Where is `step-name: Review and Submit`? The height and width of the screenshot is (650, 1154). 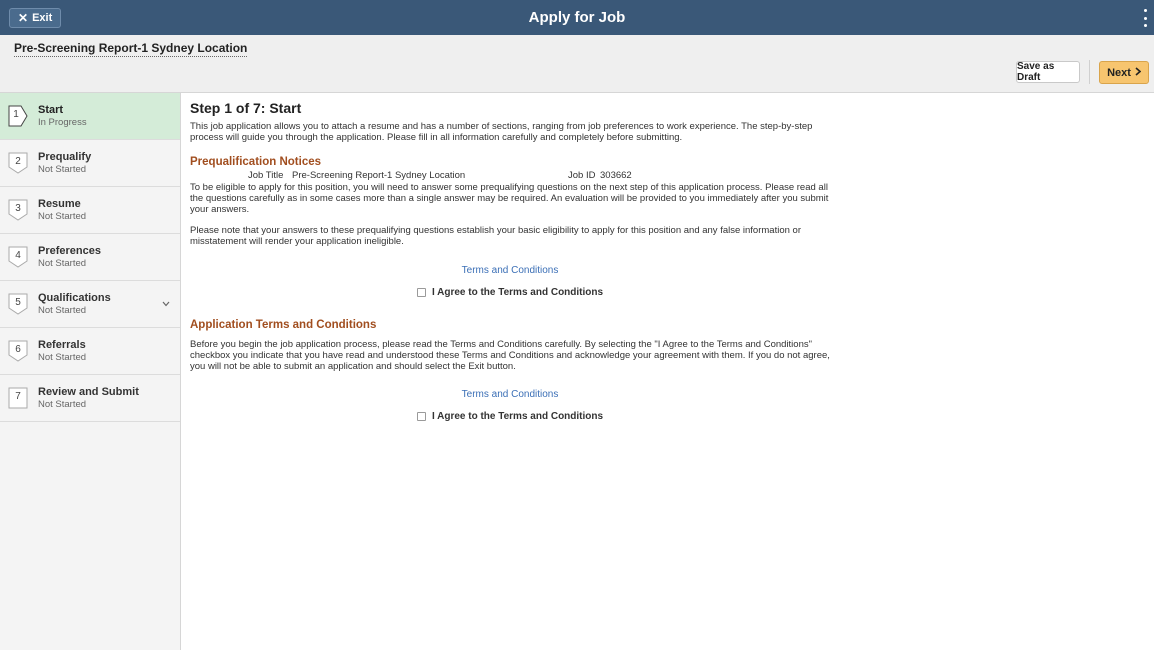 step-name: Review and Submit is located at coordinates (88, 392).